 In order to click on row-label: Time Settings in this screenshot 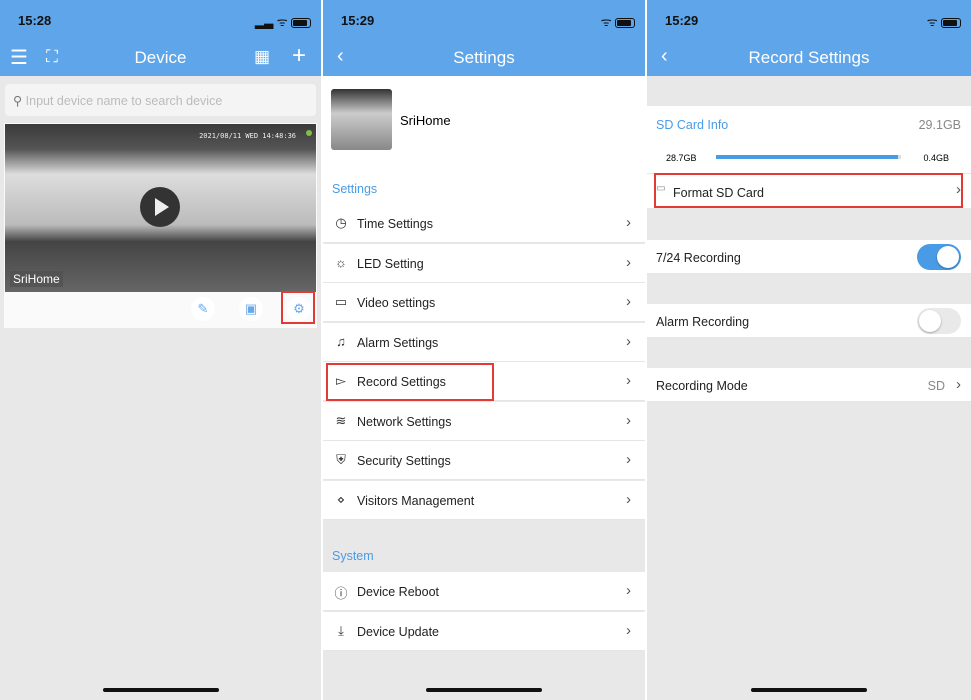, I will do `click(395, 224)`.